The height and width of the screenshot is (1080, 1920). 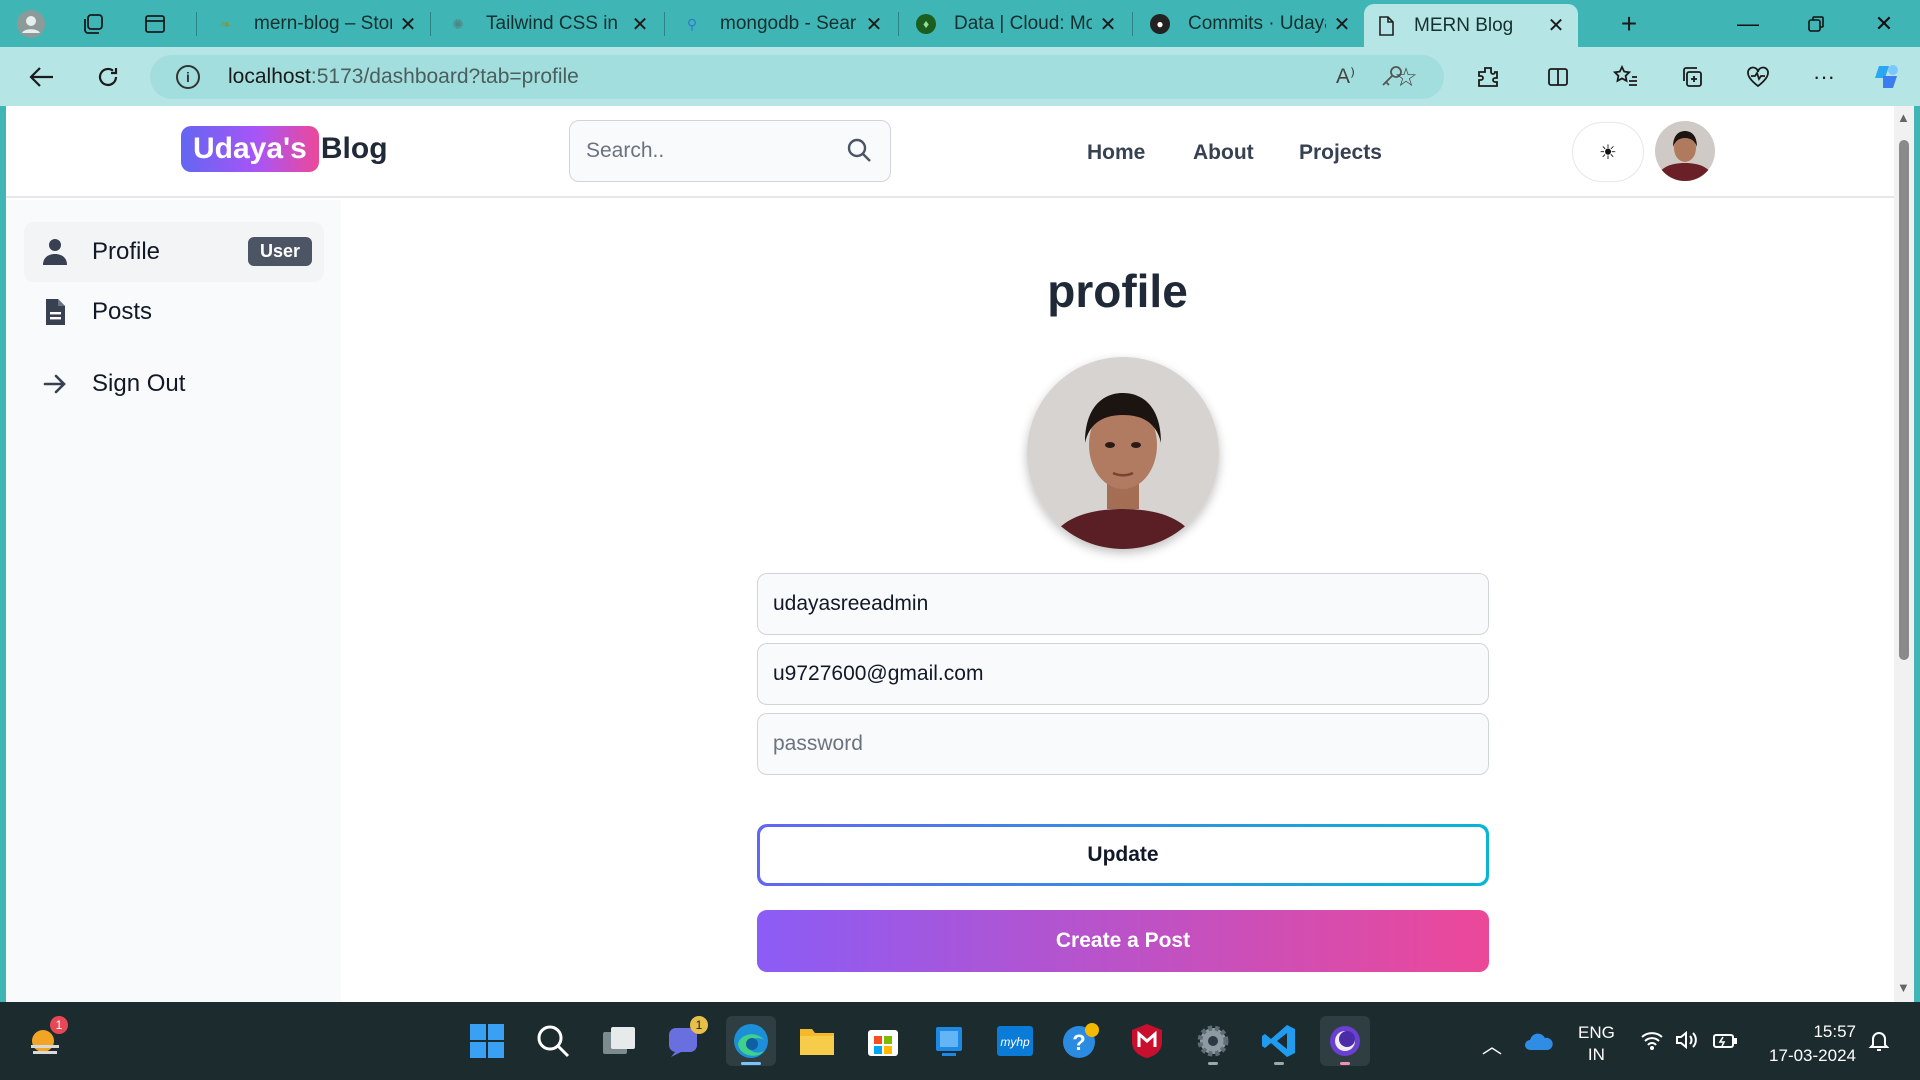 I want to click on window-close-icon: ✕, so click(x=1884, y=24).